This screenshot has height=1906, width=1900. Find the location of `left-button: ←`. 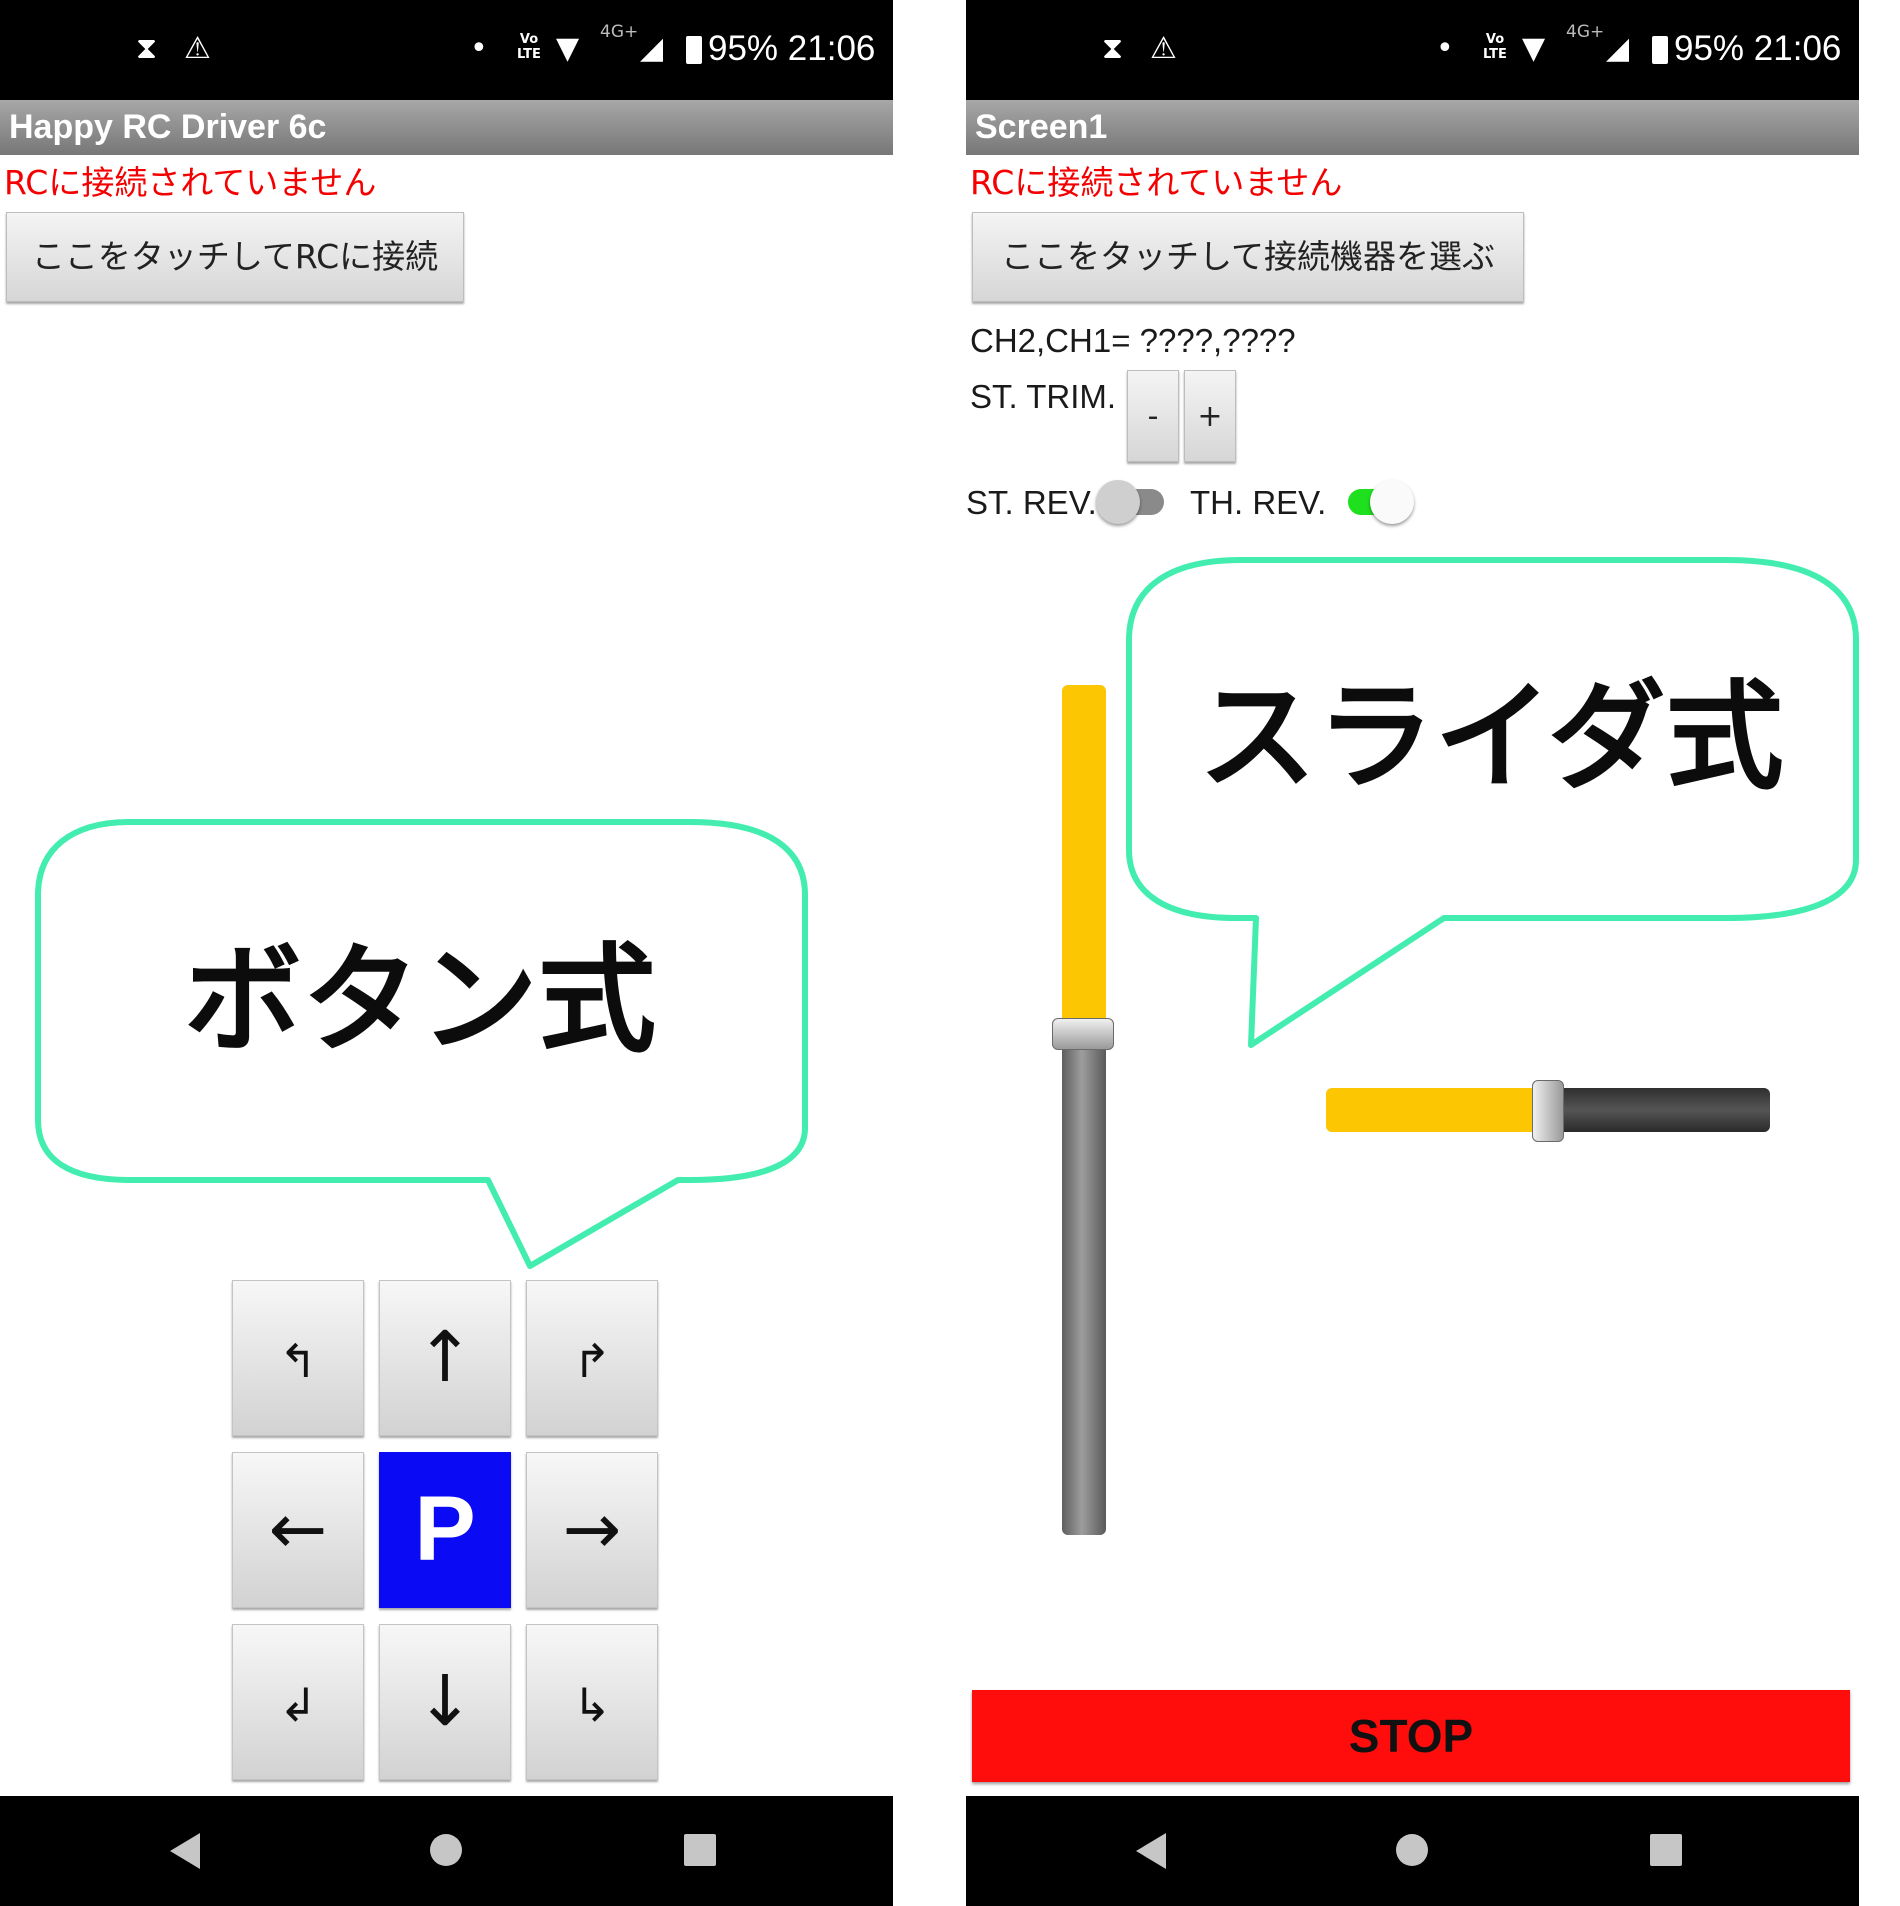

left-button: ← is located at coordinates (298, 1530).